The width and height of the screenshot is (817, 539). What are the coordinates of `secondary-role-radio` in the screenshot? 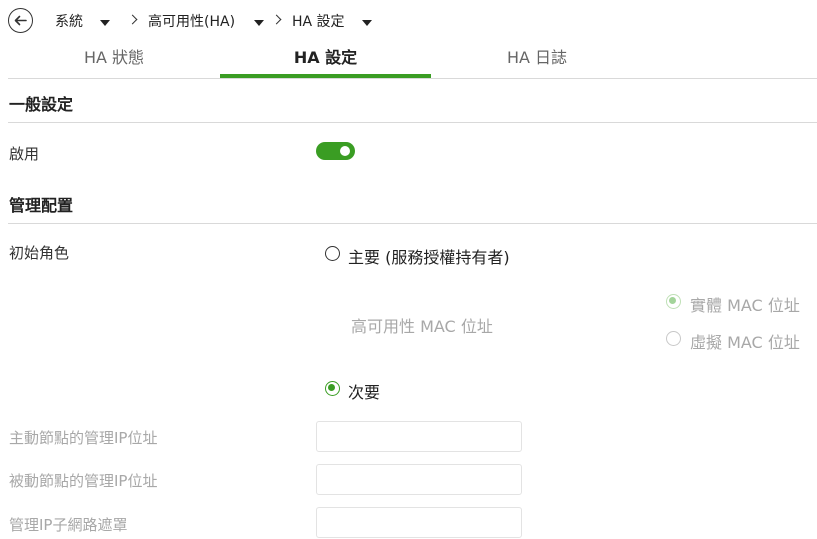 It's located at (332, 388).